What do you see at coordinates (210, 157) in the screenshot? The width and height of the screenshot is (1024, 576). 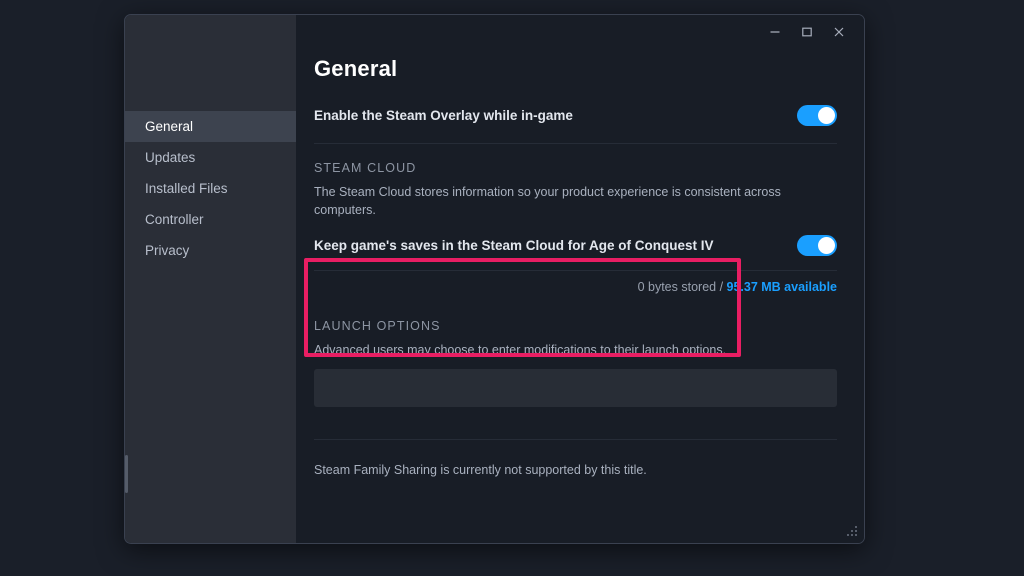 I see `sidebar-item-updates: Updates` at bounding box center [210, 157].